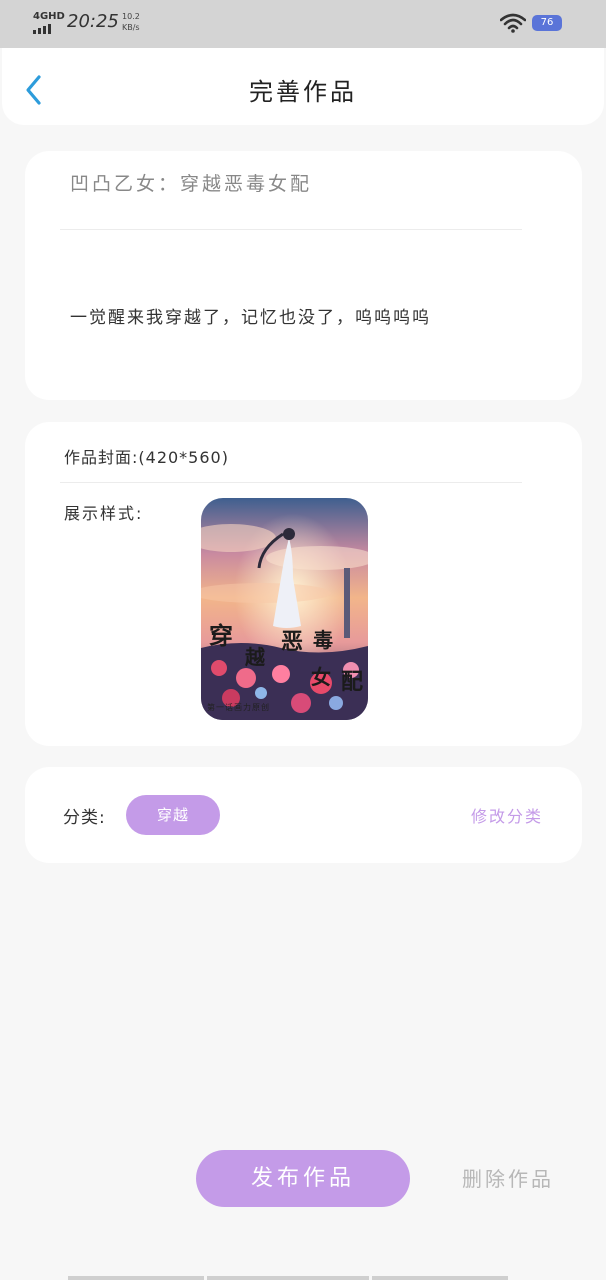  Describe the element at coordinates (131, 16) in the screenshot. I see `network-speed-value: 10.2` at that location.